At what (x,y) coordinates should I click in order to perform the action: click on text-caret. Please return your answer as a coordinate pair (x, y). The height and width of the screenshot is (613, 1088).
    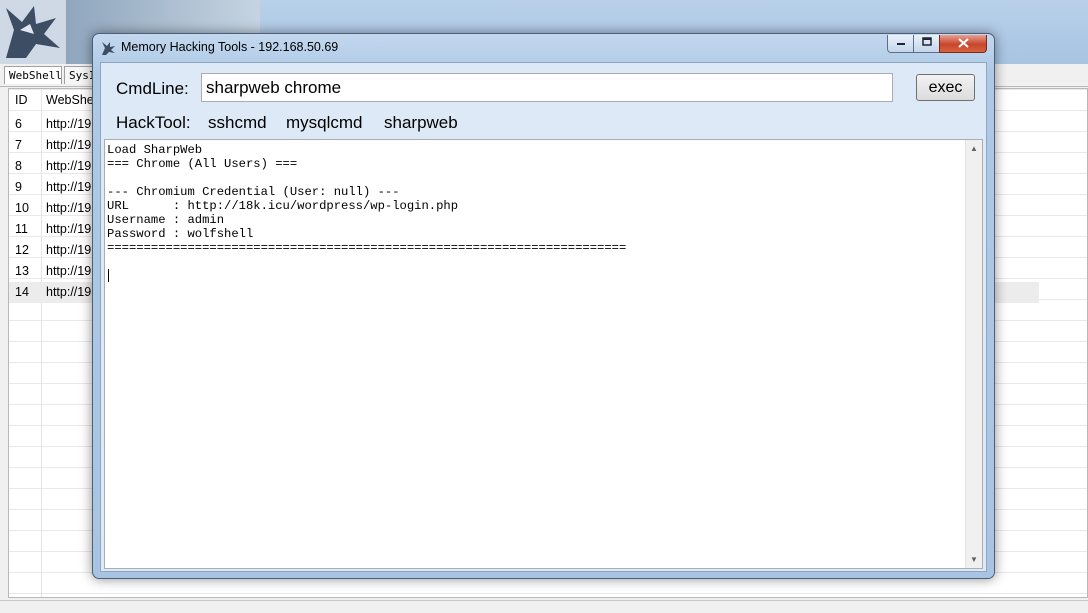
    Looking at the image, I should click on (108, 275).